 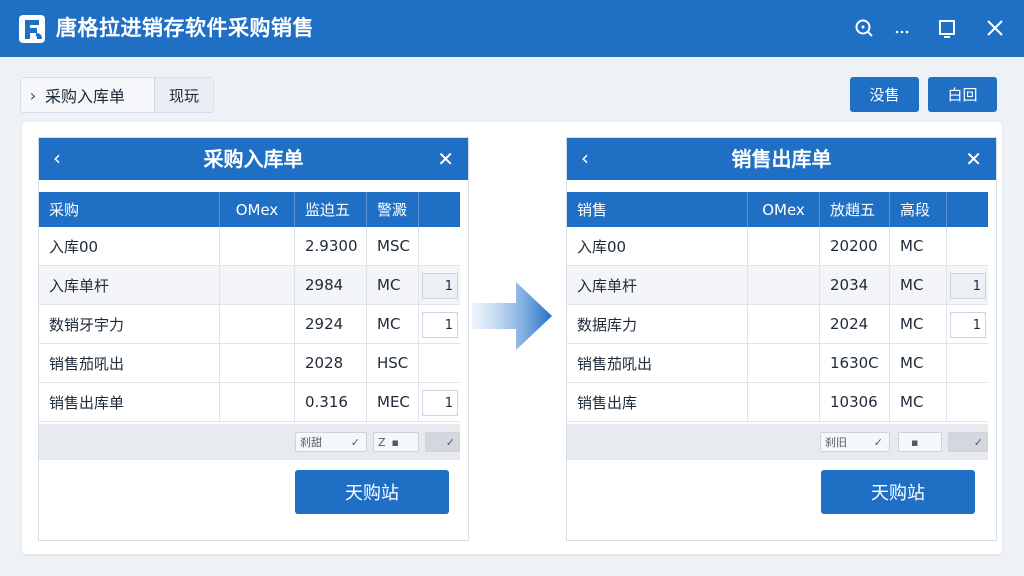 I want to click on search-button, so click(x=864, y=28).